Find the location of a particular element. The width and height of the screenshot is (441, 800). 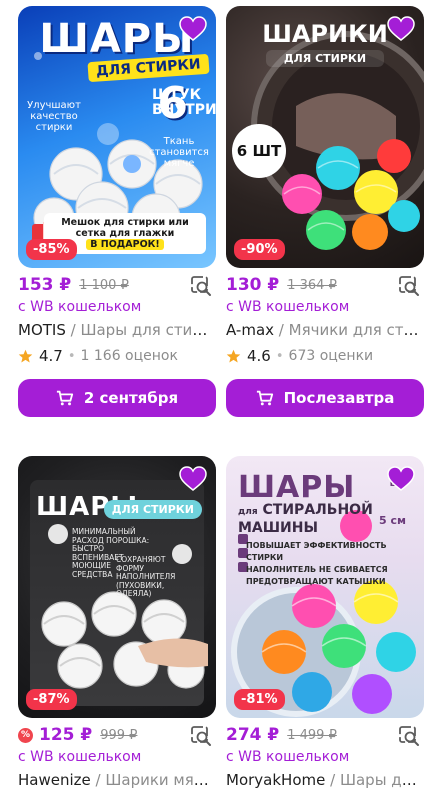

add-to-cart-button: Послезавтра is located at coordinates (325, 398).